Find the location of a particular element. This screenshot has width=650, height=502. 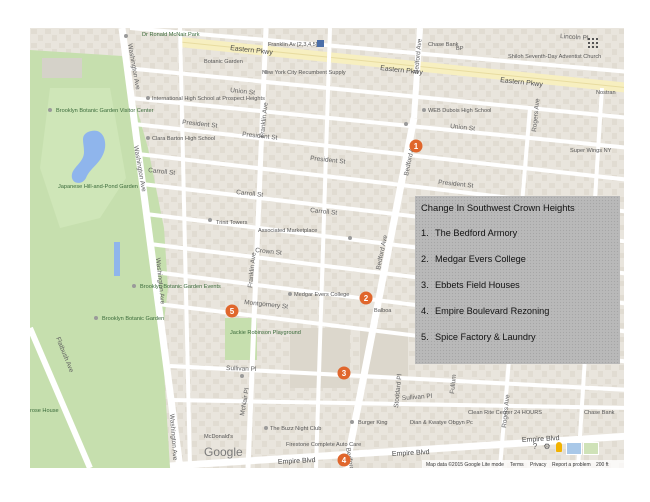

poi-label: Nostran is located at coordinates (606, 93).